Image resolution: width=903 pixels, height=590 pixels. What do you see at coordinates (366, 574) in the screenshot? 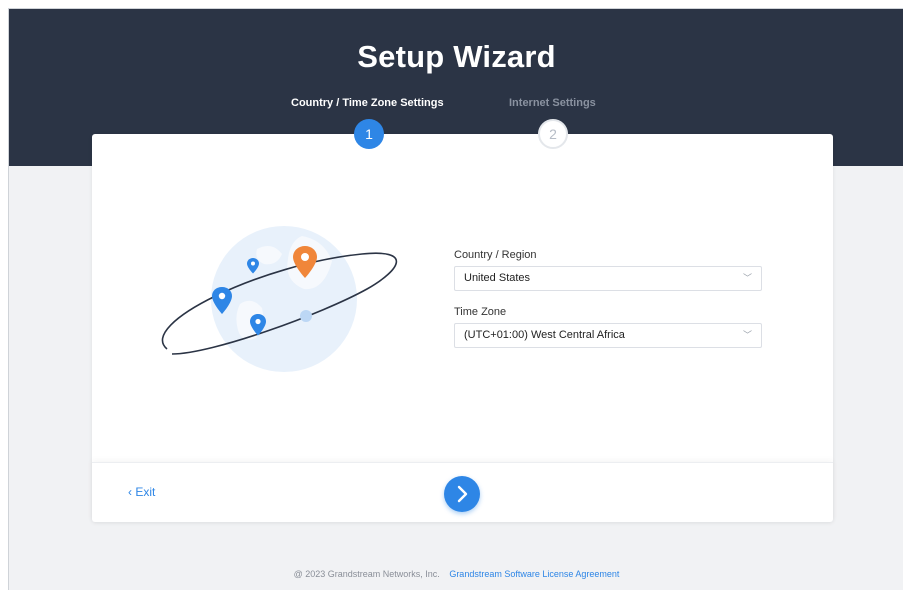
I see `copyright-text: @ 2023 Grandstream Networks, Inc.` at bounding box center [366, 574].